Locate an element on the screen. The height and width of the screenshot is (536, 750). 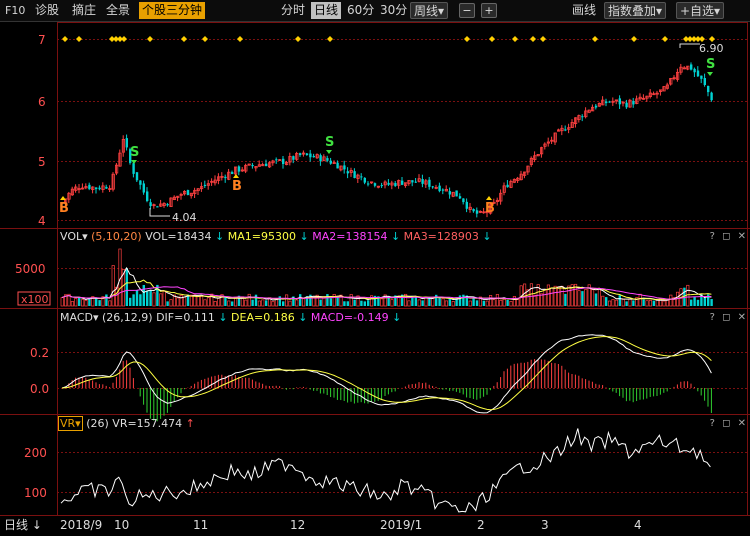
vol-indicator-dropdown: VOL▾ is located at coordinates (74, 236).